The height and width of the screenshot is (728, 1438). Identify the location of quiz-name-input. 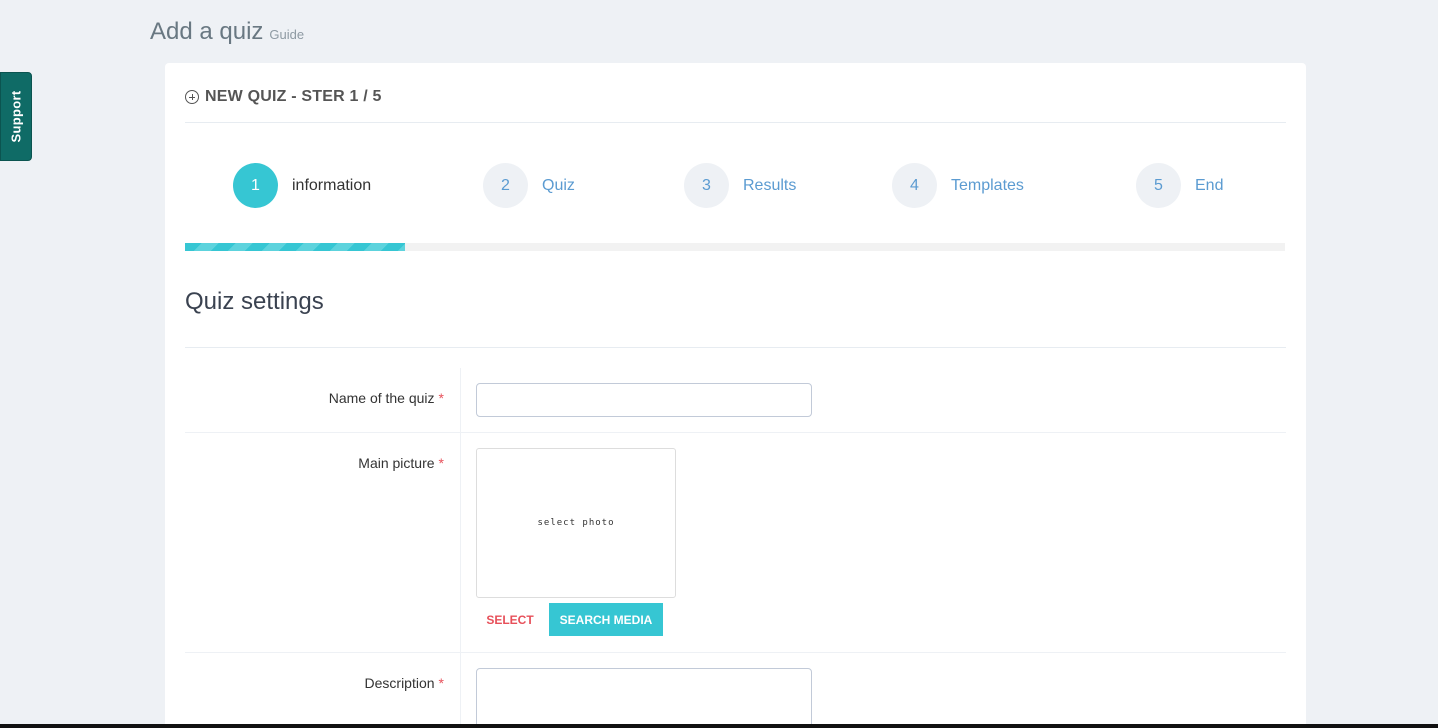
(644, 400).